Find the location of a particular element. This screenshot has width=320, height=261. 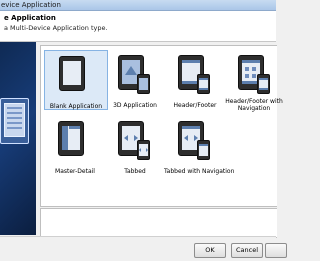

header-footer-nav-phone-icon is located at coordinates (263, 84).